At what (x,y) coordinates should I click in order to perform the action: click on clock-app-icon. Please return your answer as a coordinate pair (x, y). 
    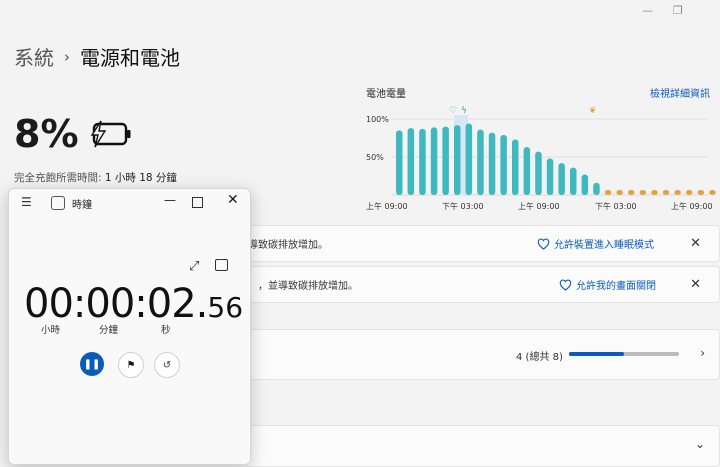
    Looking at the image, I should click on (58, 203).